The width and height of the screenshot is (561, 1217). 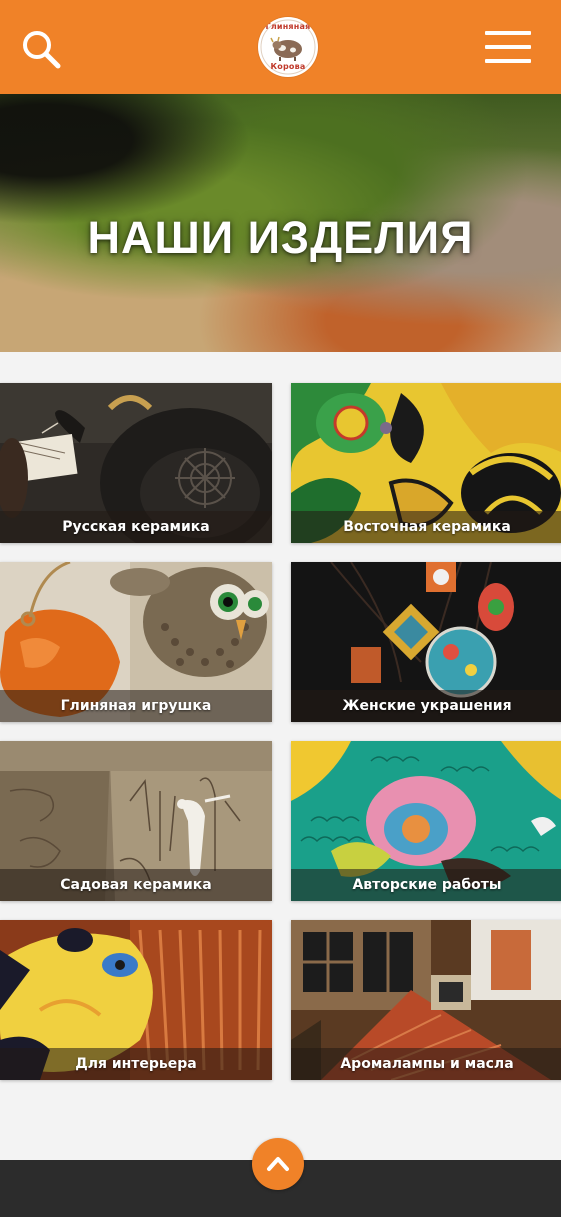 What do you see at coordinates (280, 237) in the screenshot?
I see `page-title: НАШИ ИЗДЕЛИЯ` at bounding box center [280, 237].